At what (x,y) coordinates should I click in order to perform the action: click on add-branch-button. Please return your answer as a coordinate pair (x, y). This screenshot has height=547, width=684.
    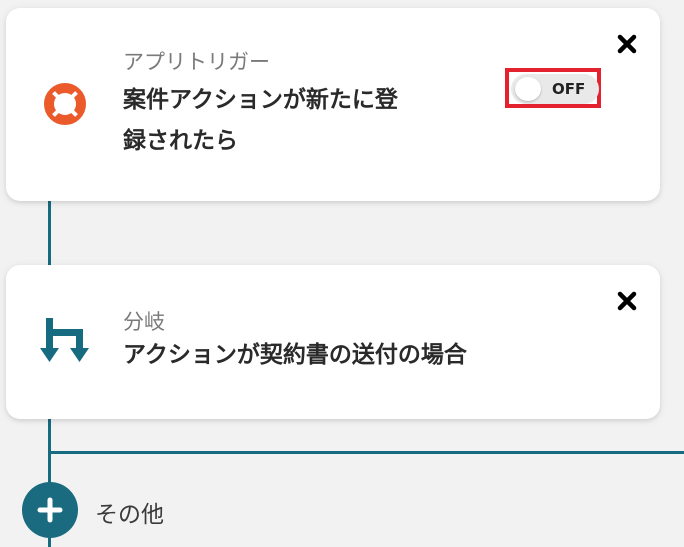
    Looking at the image, I should click on (50, 510).